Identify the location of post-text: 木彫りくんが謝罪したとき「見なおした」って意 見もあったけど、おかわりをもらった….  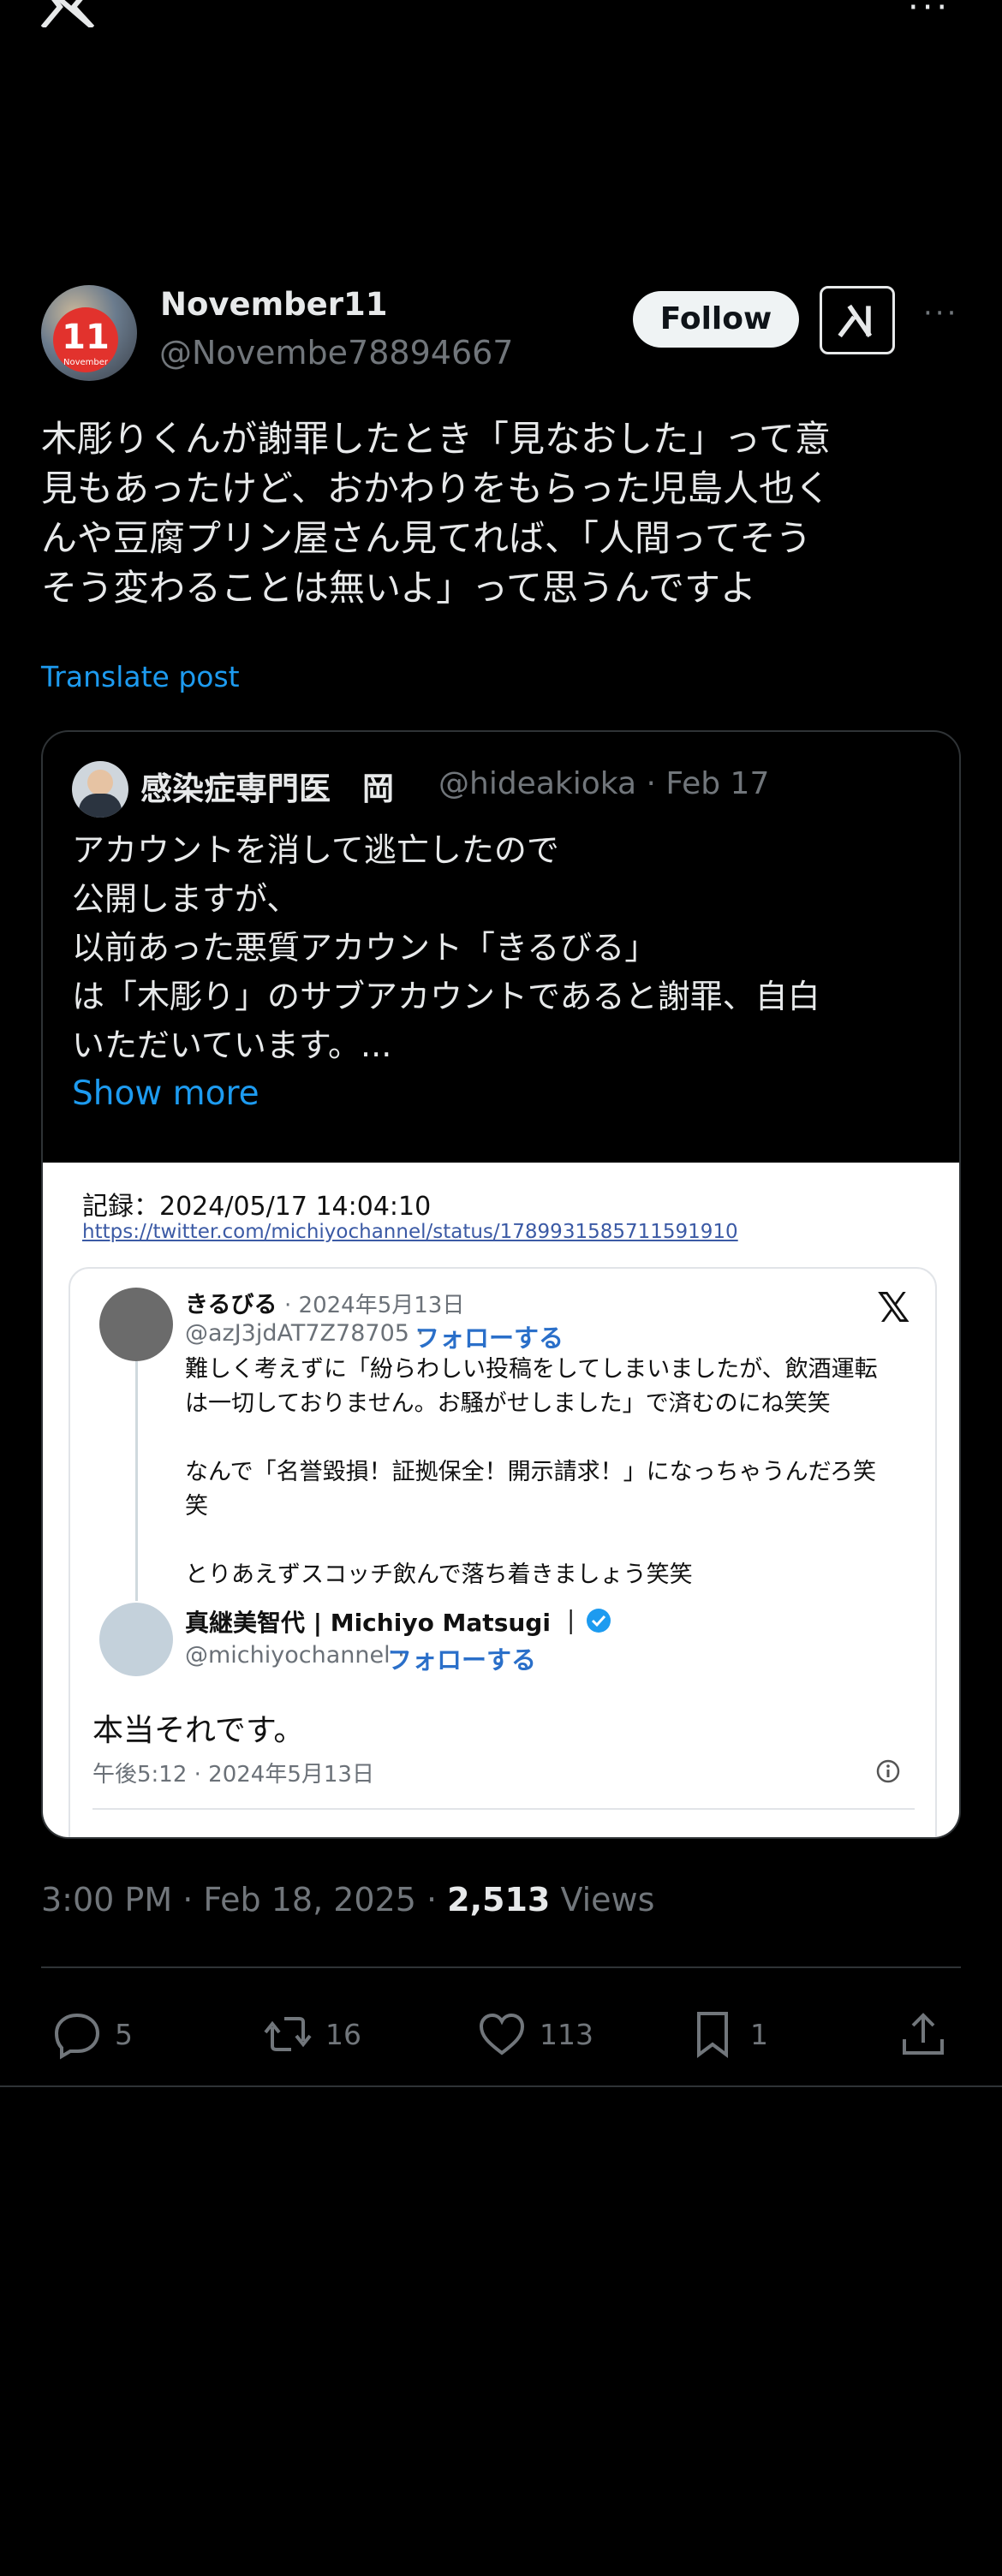
(436, 513).